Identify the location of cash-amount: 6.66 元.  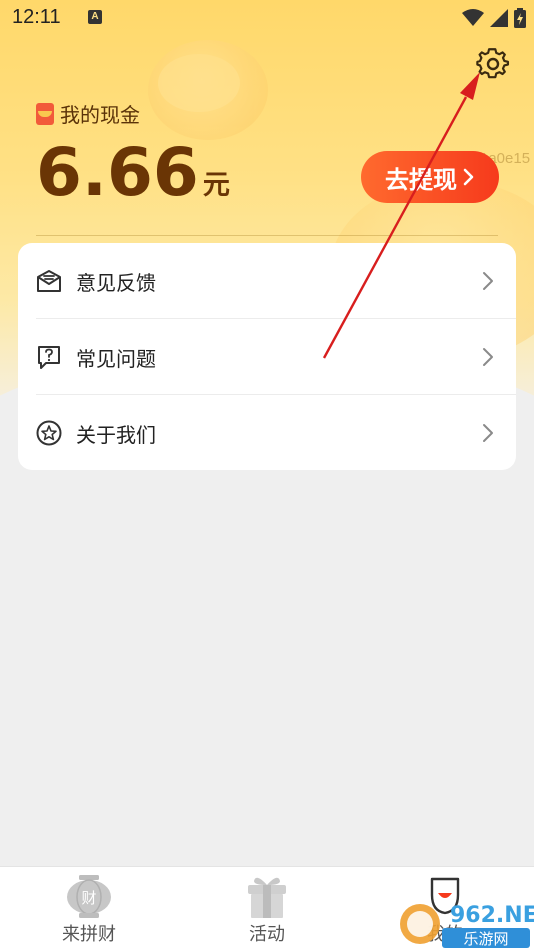
(133, 173).